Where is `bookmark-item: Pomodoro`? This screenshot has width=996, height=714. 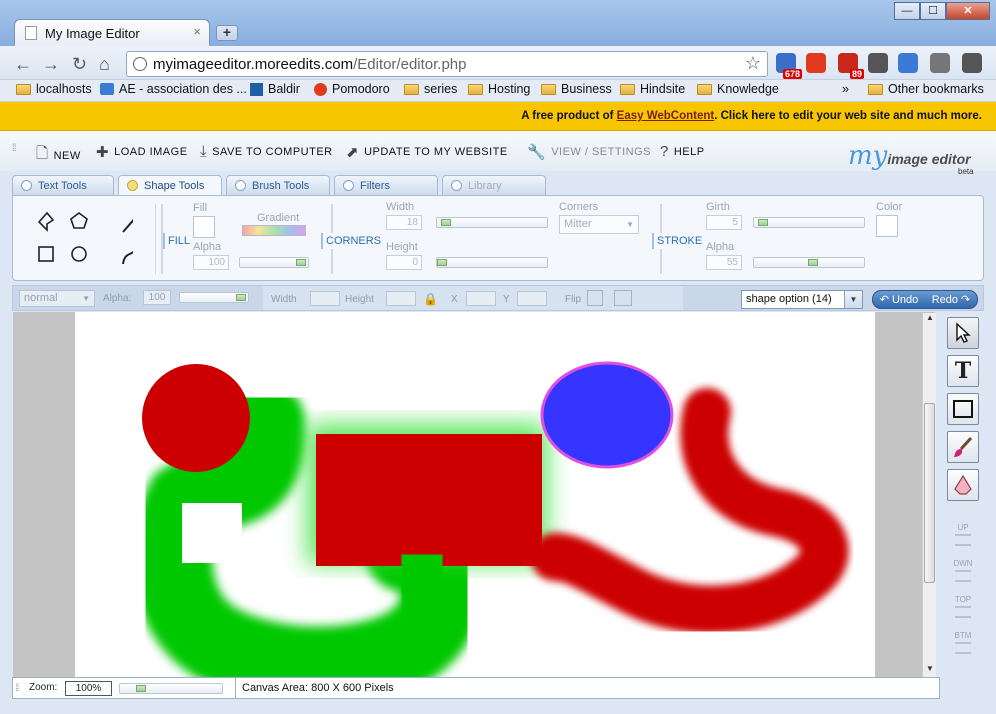 bookmark-item: Pomodoro is located at coordinates (352, 89).